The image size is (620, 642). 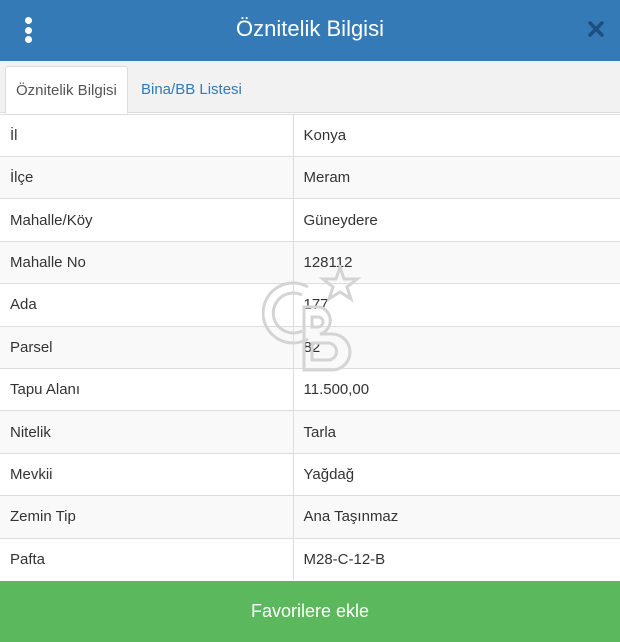 I want to click on attribute-label: İlçe, so click(x=147, y=177).